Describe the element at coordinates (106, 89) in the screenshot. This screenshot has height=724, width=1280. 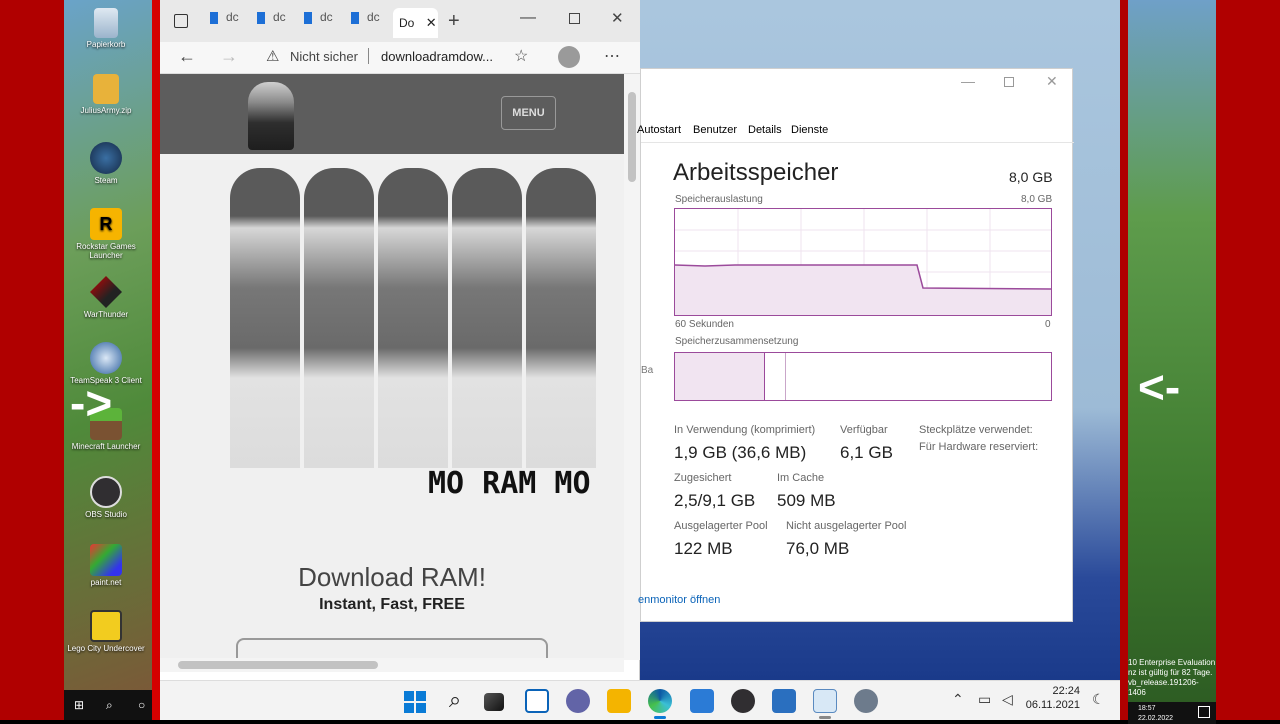
I see `zip-folder-icon` at that location.